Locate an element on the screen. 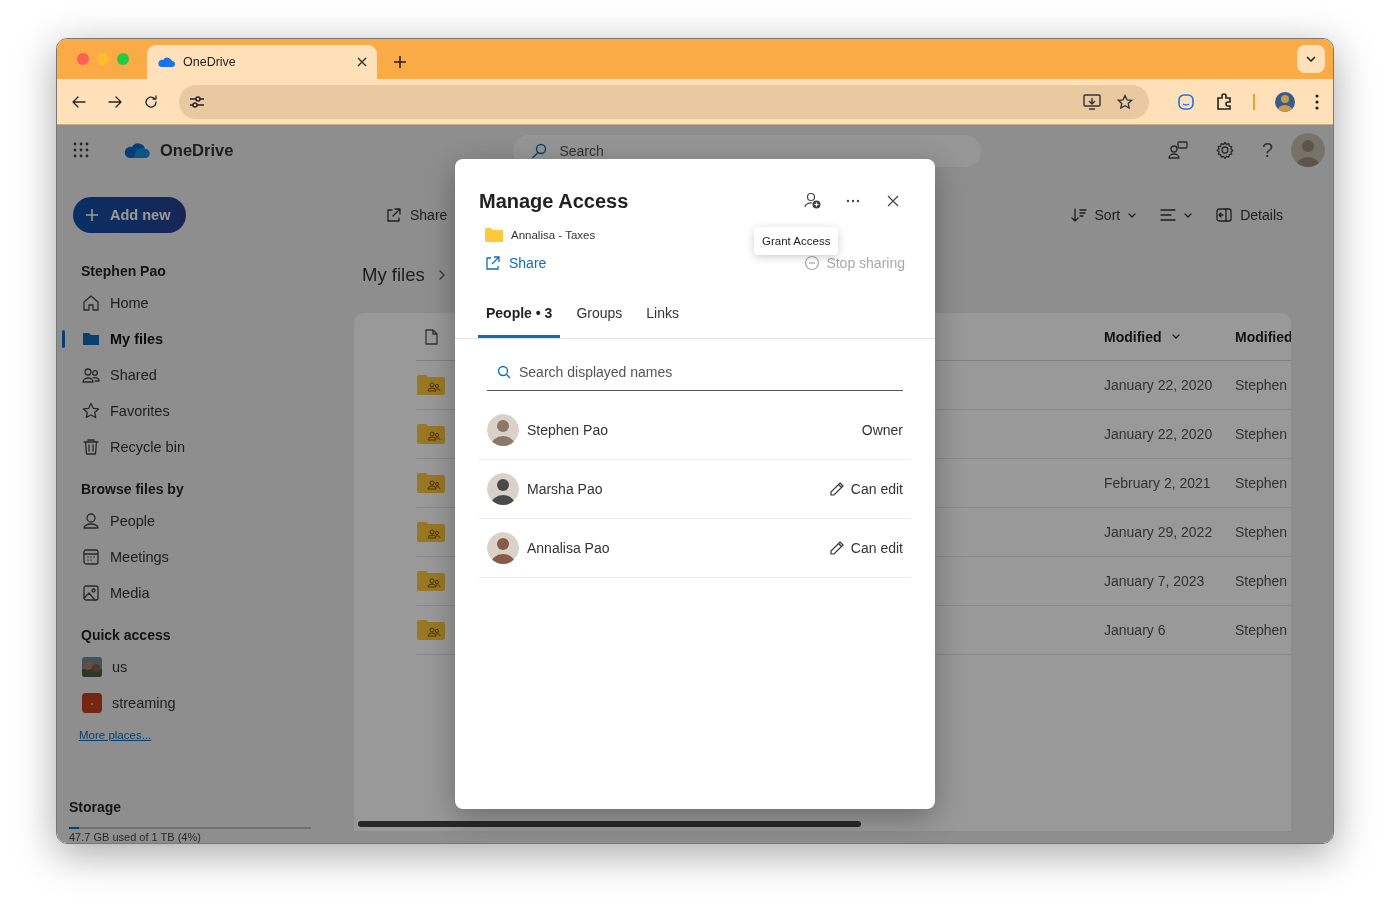 Image resolution: width=1389 pixels, height=917 pixels. profile-avatar is located at coordinates (1285, 101).